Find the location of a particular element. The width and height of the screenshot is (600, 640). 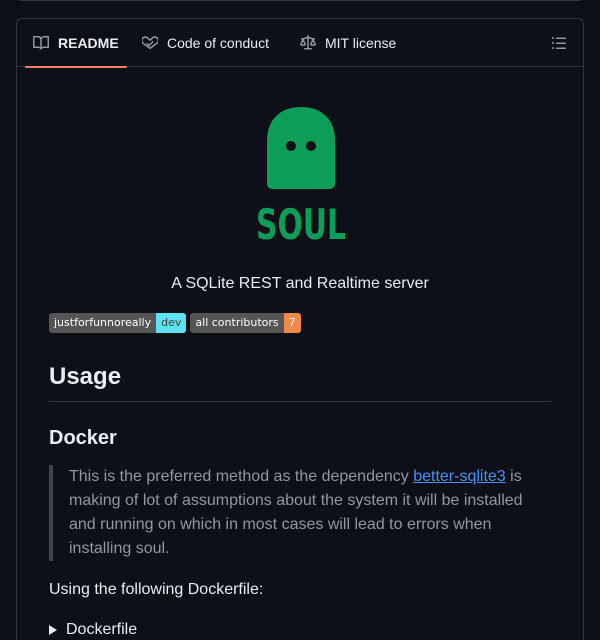

list-unordered-icon is located at coordinates (559, 43).